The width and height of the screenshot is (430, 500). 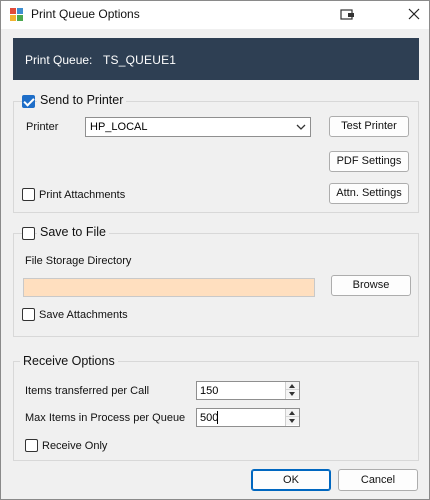 What do you see at coordinates (215, 15) in the screenshot?
I see `title-bar: Print Queue Options` at bounding box center [215, 15].